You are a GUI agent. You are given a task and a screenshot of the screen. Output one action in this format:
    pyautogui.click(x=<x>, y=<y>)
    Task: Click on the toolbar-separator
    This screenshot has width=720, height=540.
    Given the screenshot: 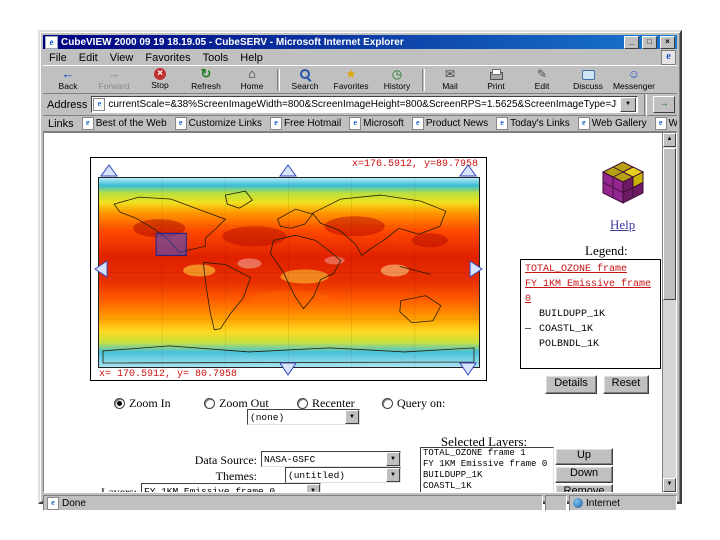 What is the action you would take?
    pyautogui.click(x=645, y=104)
    